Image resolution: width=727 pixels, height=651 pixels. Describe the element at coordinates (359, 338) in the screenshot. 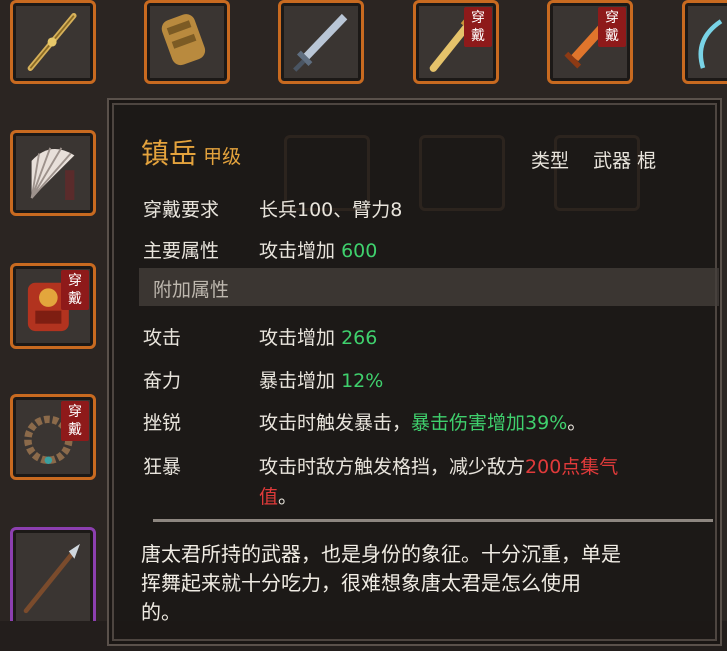

I see `extra-attr-value: 266` at that location.